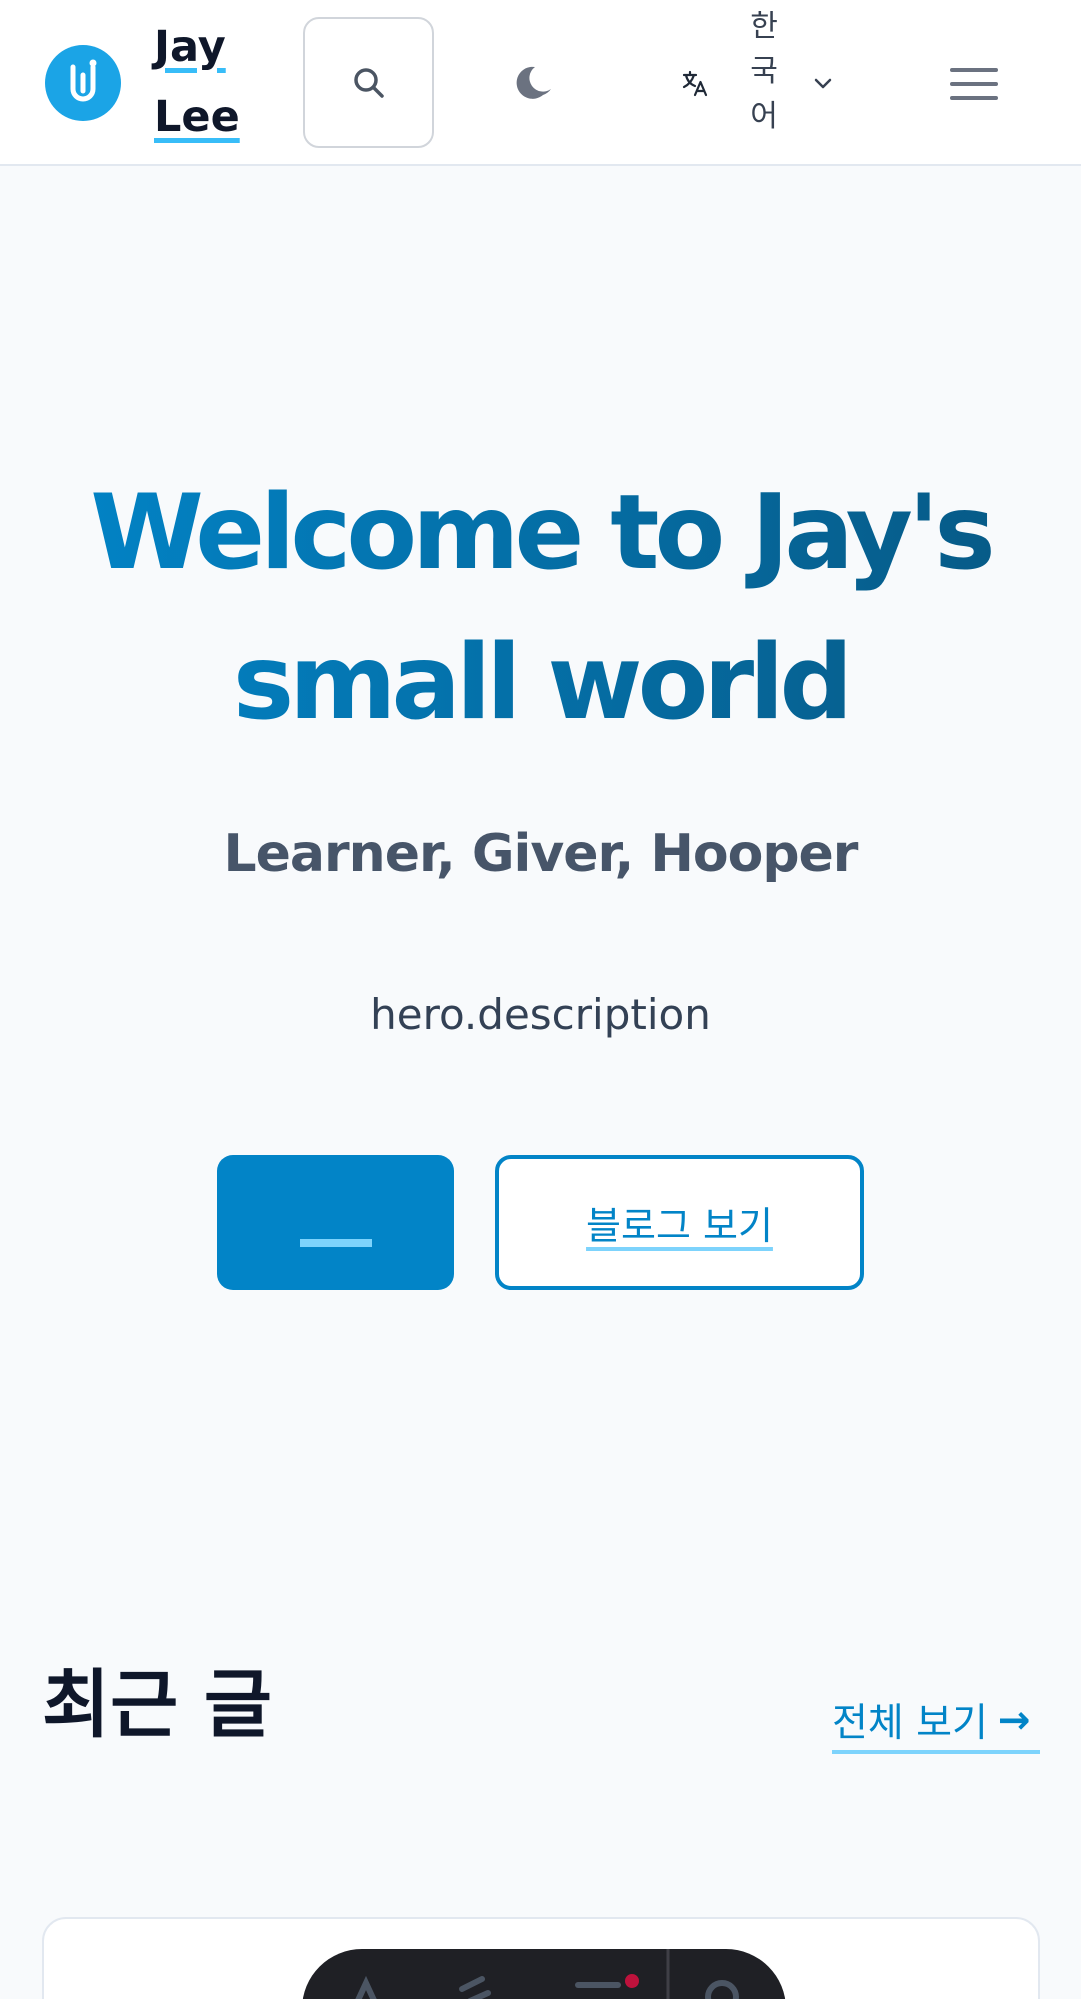  Describe the element at coordinates (1014, 1720) in the screenshot. I see `arrow-right-icon: →` at that location.